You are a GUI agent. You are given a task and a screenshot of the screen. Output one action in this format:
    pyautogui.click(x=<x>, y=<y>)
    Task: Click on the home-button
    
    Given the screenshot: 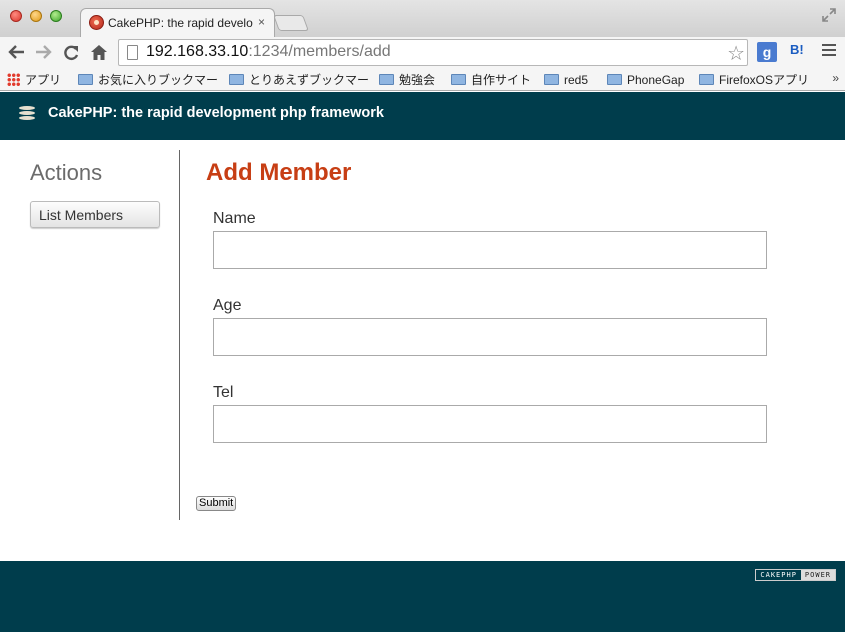 What is the action you would take?
    pyautogui.click(x=99, y=52)
    